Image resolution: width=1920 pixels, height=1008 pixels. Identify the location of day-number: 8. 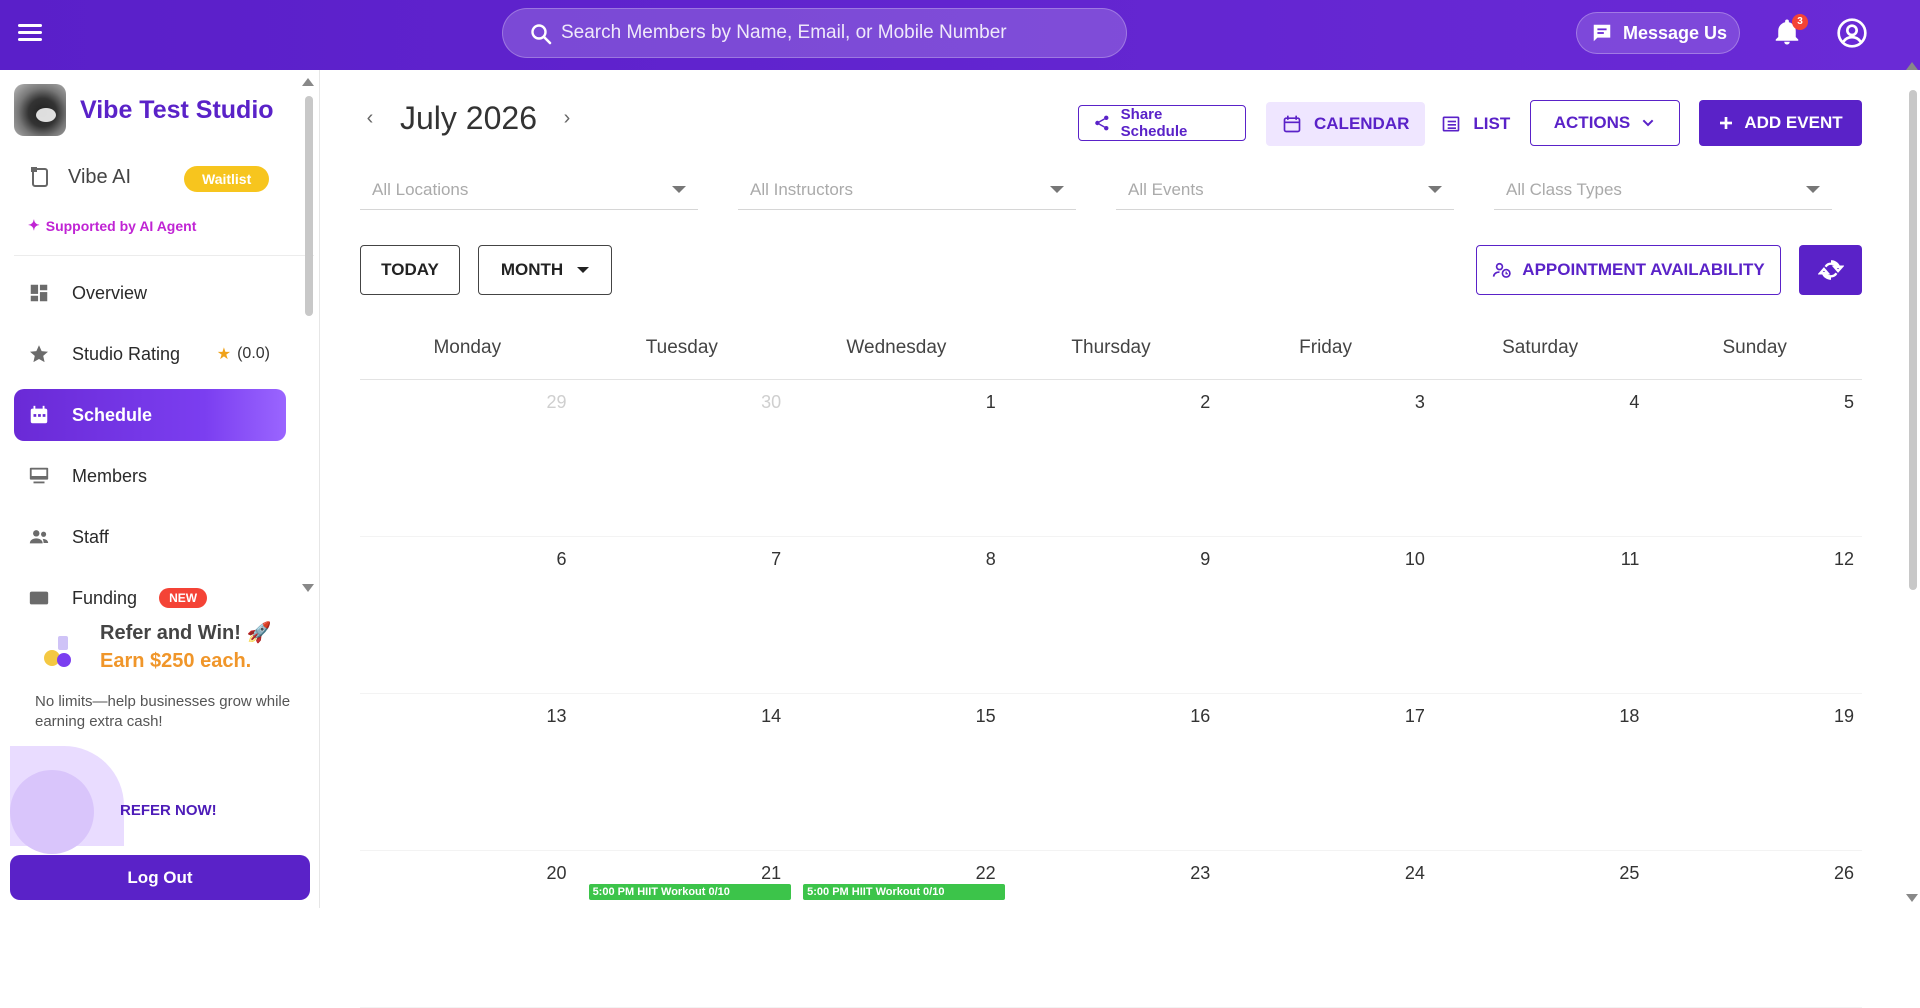
(991, 559).